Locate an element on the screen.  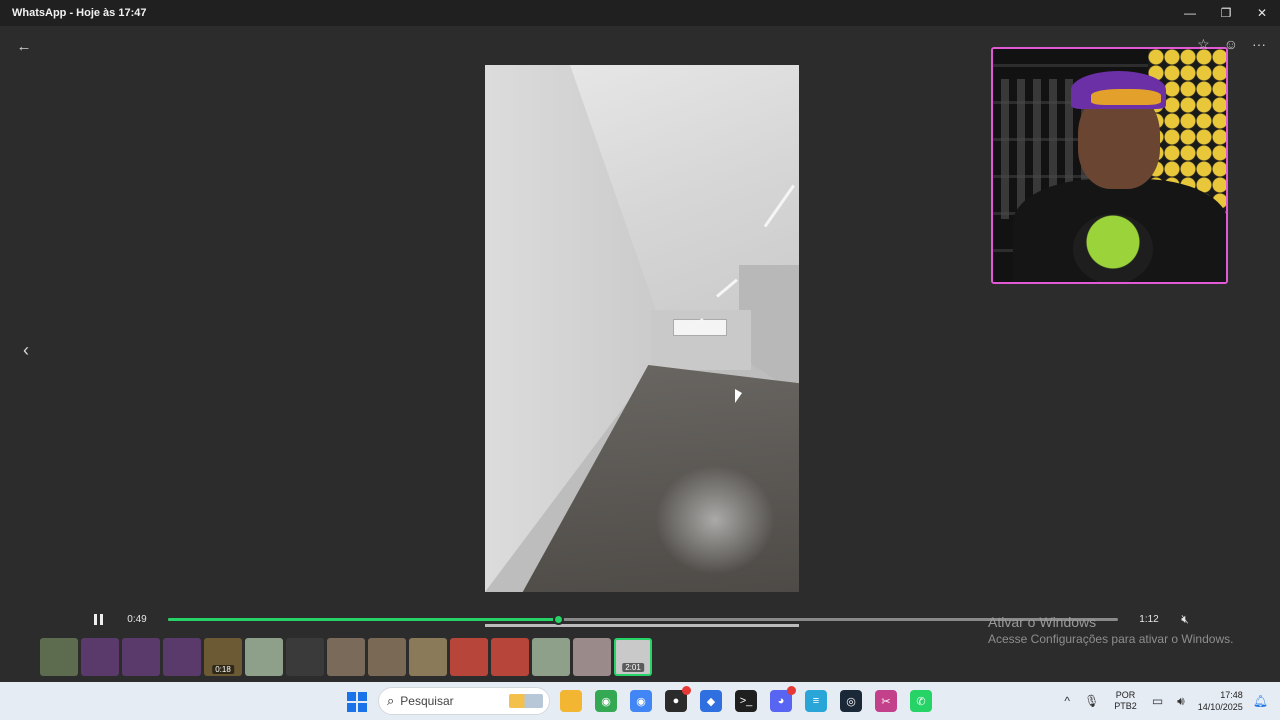
whatsapp-icon: ✆ is located at coordinates (921, 701).